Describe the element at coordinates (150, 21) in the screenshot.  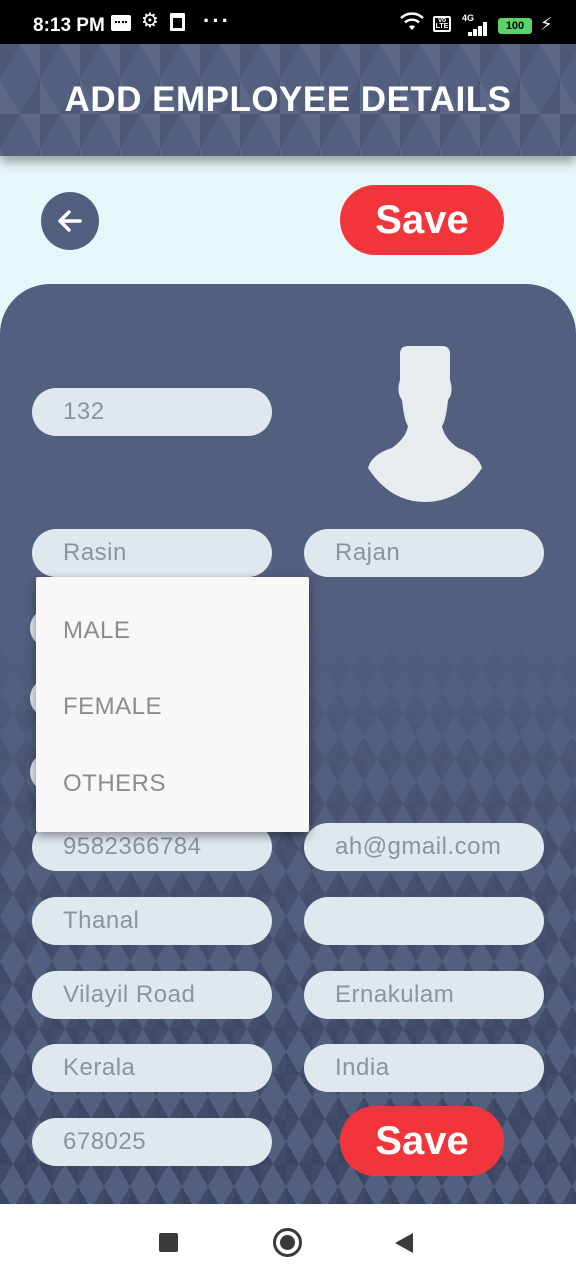
I see `settings-icon: ⚙` at that location.